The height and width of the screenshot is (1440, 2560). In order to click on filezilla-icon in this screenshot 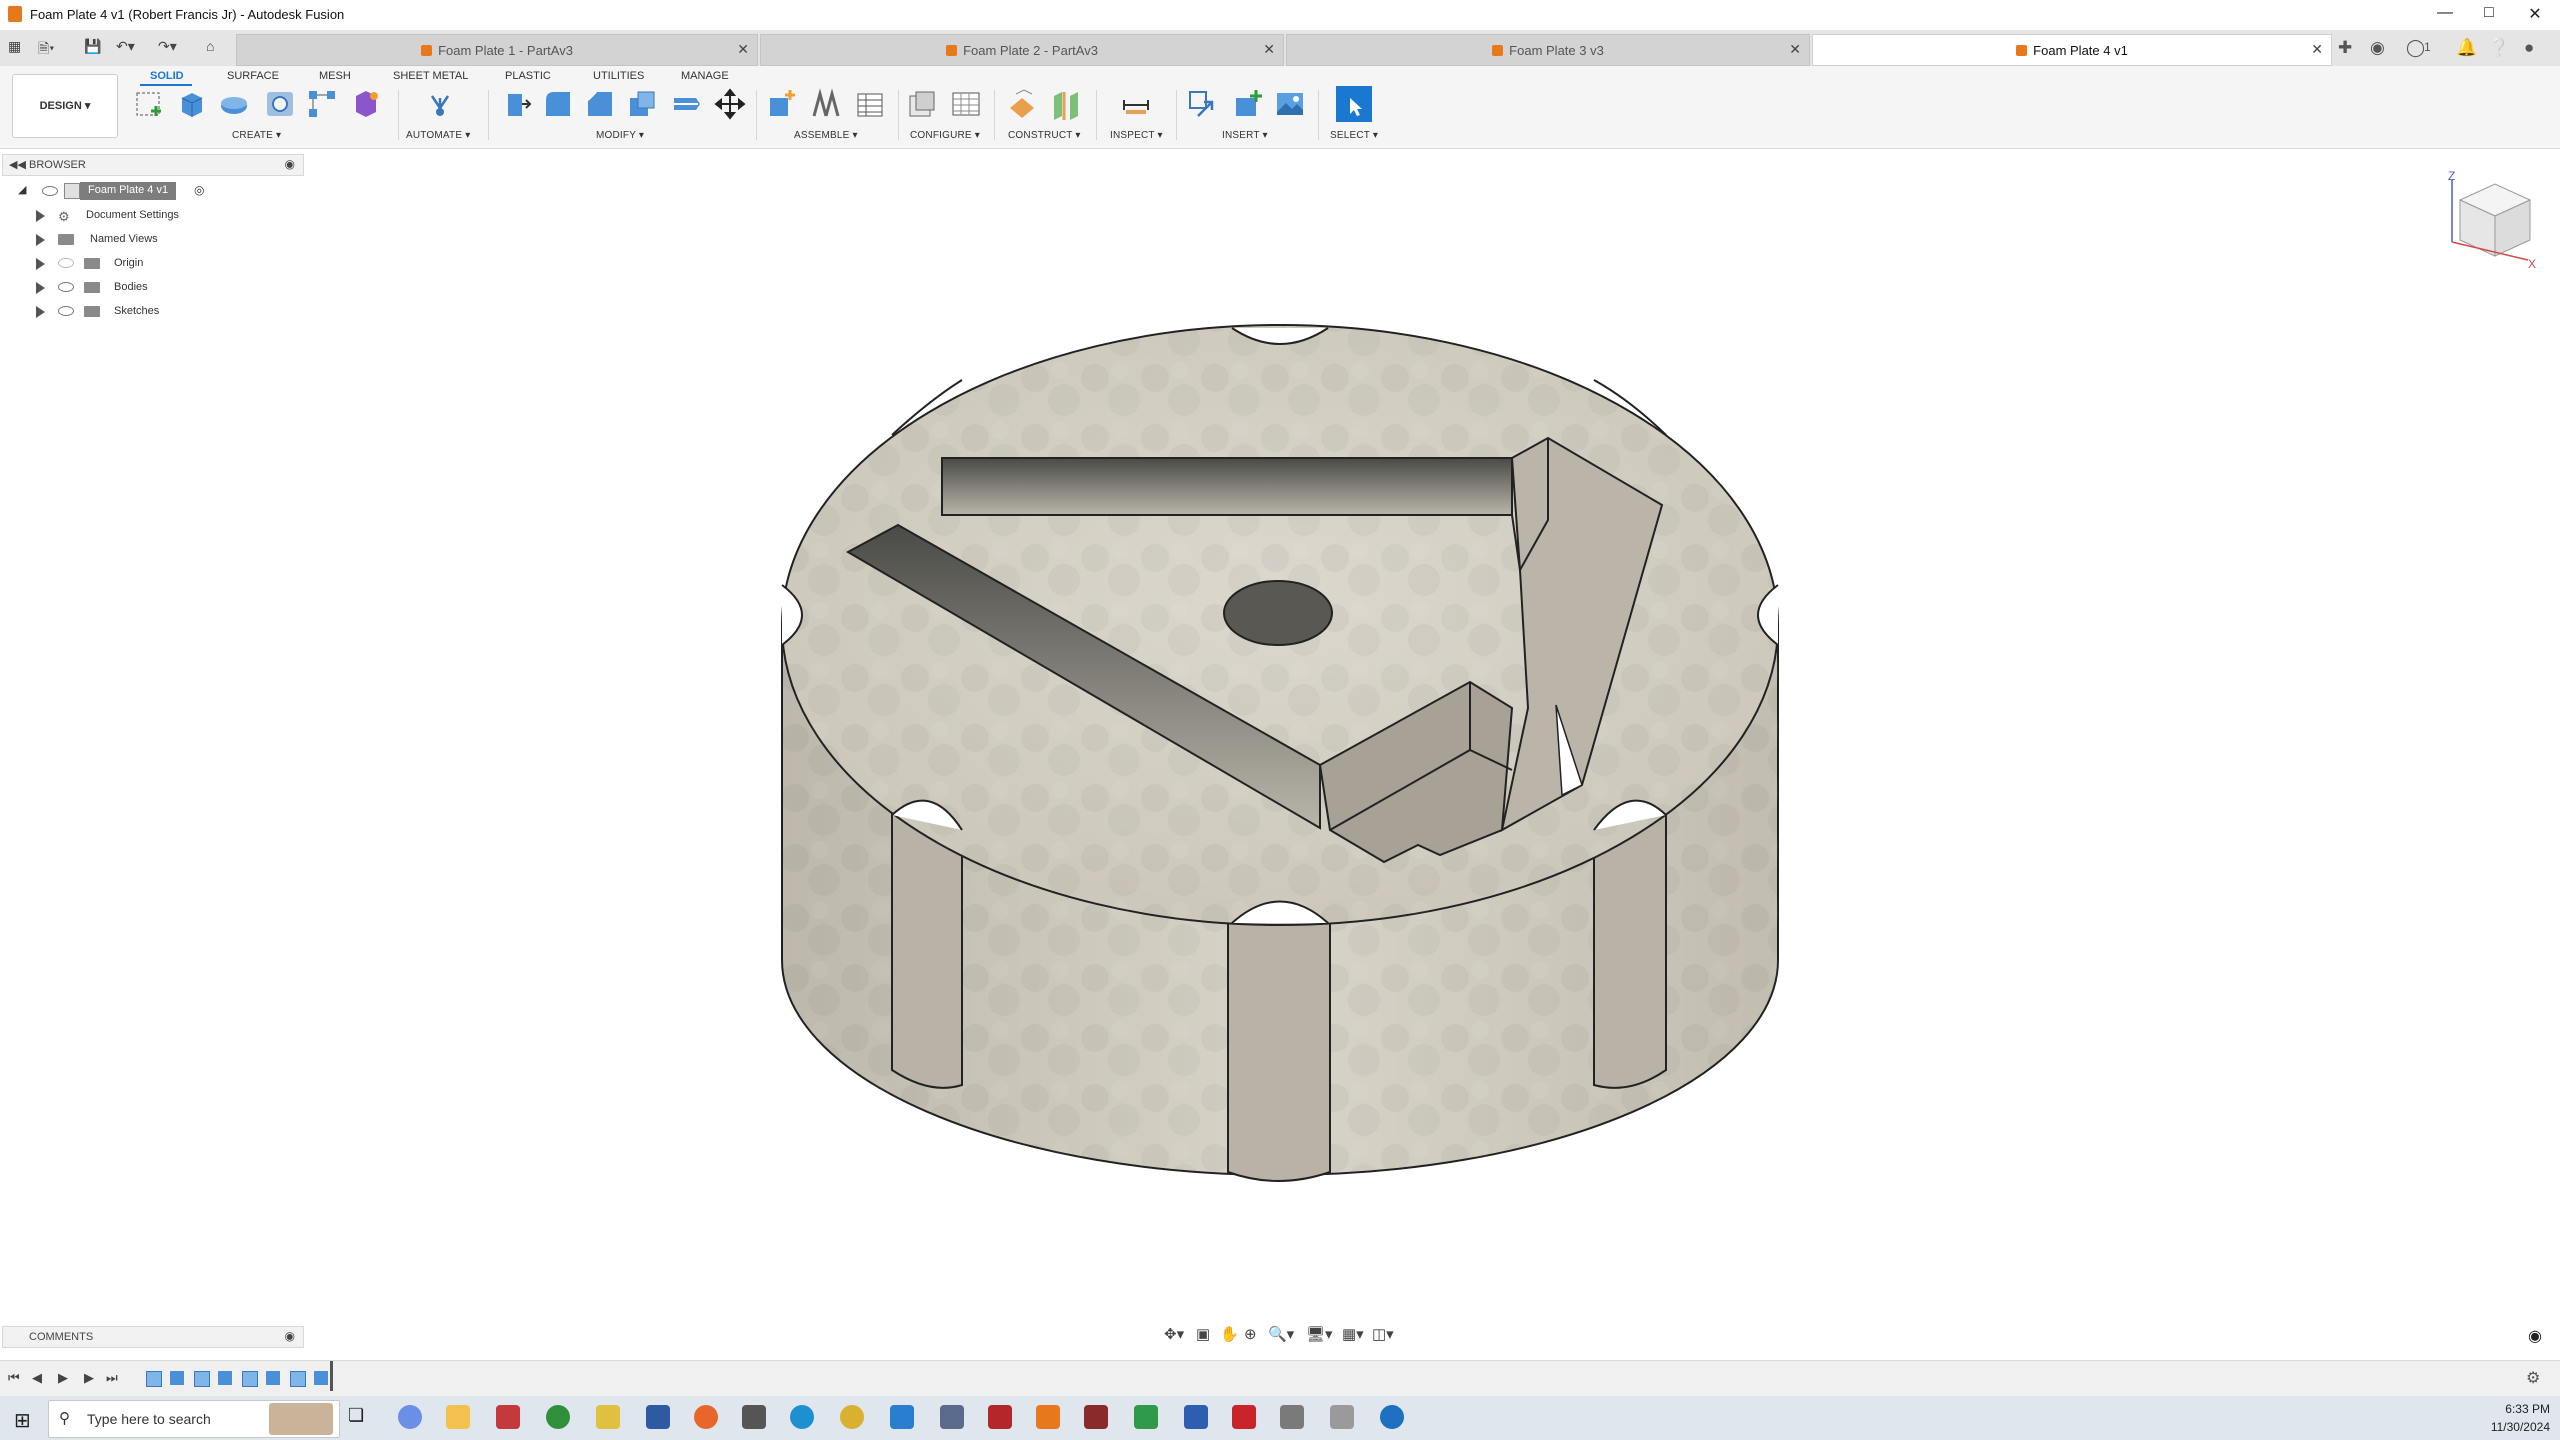, I will do `click(1000, 1417)`.